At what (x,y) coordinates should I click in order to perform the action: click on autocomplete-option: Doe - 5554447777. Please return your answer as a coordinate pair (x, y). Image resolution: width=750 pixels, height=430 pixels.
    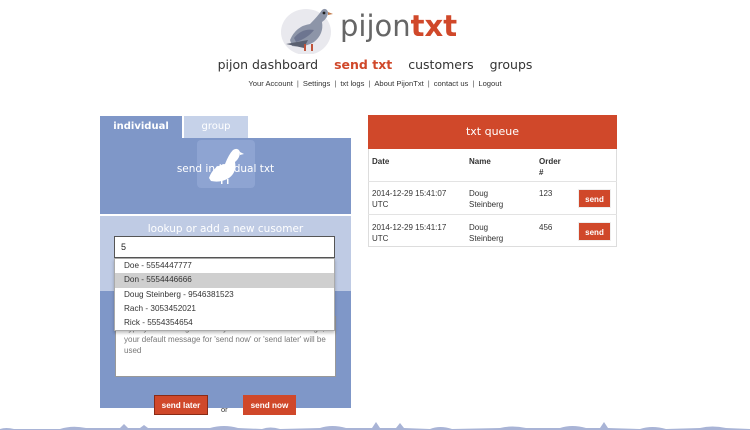
    Looking at the image, I should click on (224, 266).